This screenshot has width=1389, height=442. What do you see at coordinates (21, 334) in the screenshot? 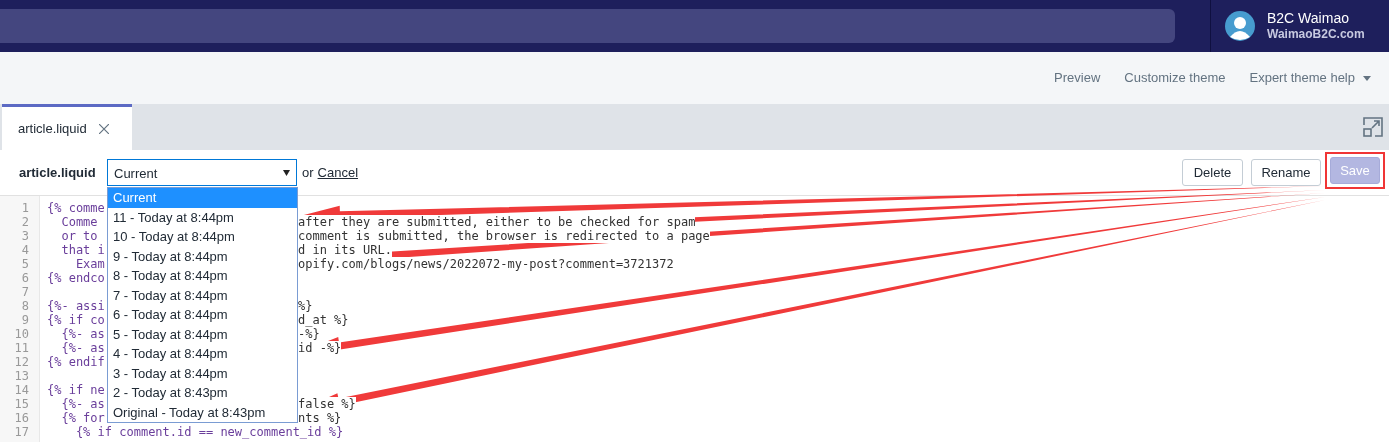
I see `line-number: 10` at bounding box center [21, 334].